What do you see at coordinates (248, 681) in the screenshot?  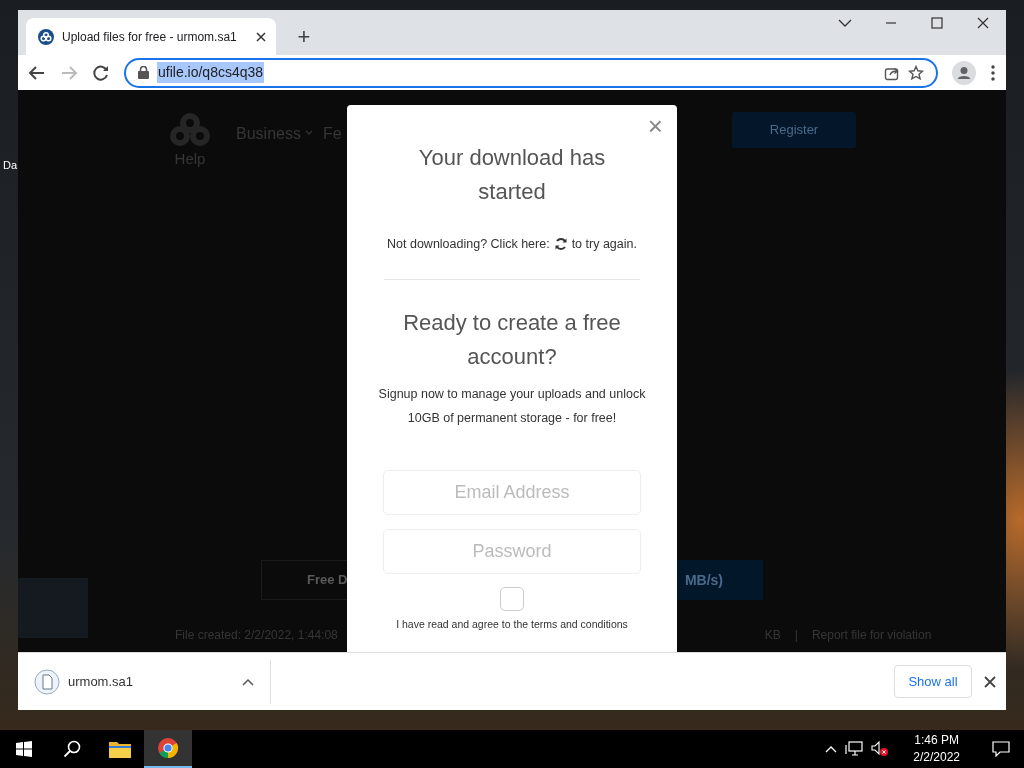 I see `chevron-up-icon` at bounding box center [248, 681].